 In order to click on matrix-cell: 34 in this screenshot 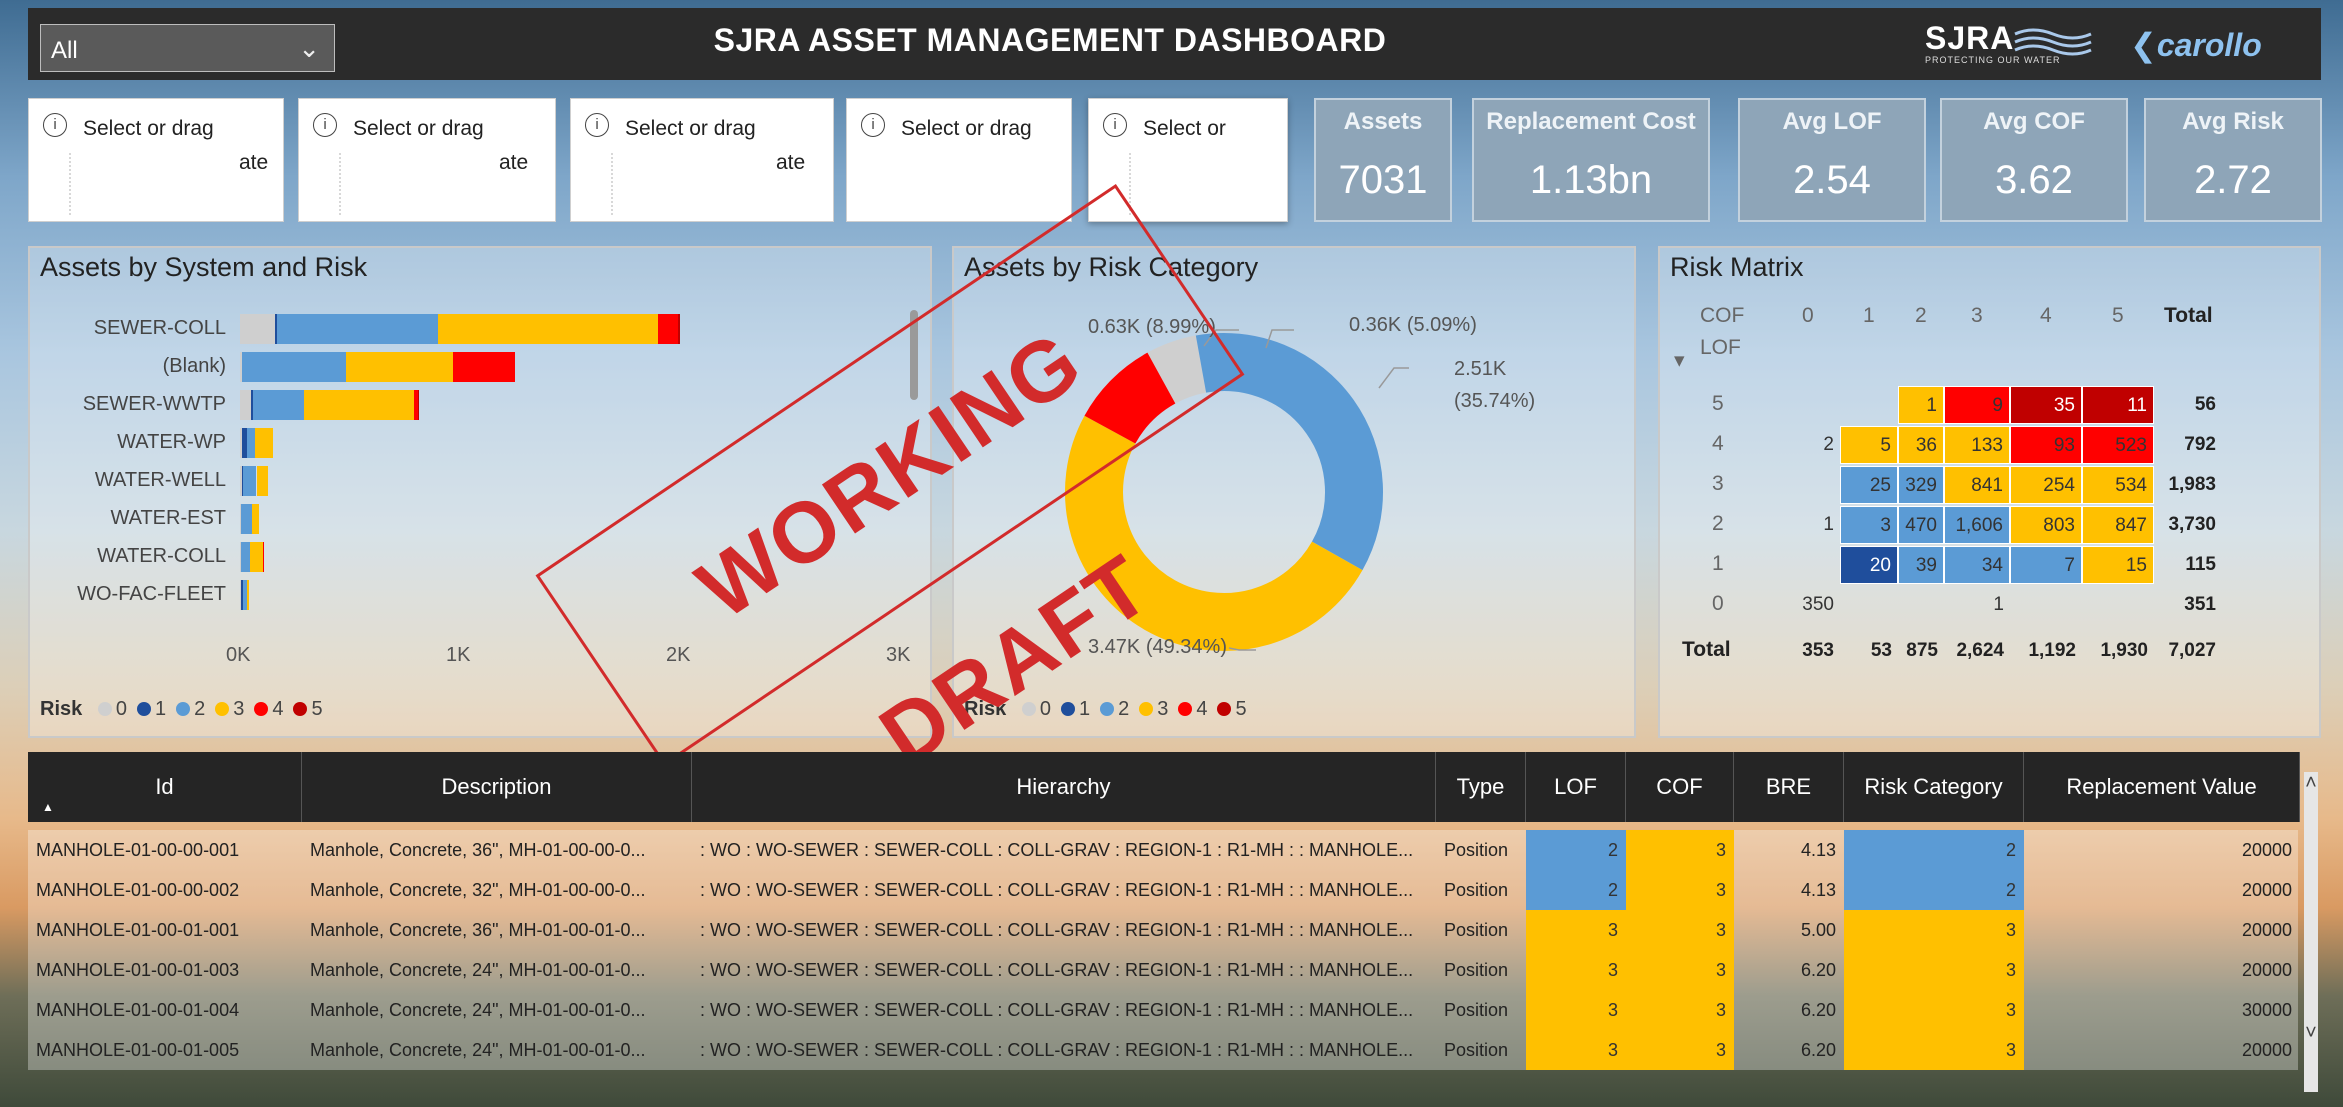, I will do `click(1977, 565)`.